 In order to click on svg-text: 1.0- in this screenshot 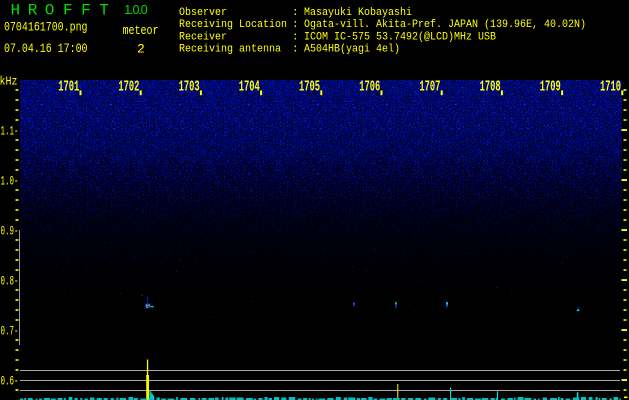, I will do `click(10, 180)`.